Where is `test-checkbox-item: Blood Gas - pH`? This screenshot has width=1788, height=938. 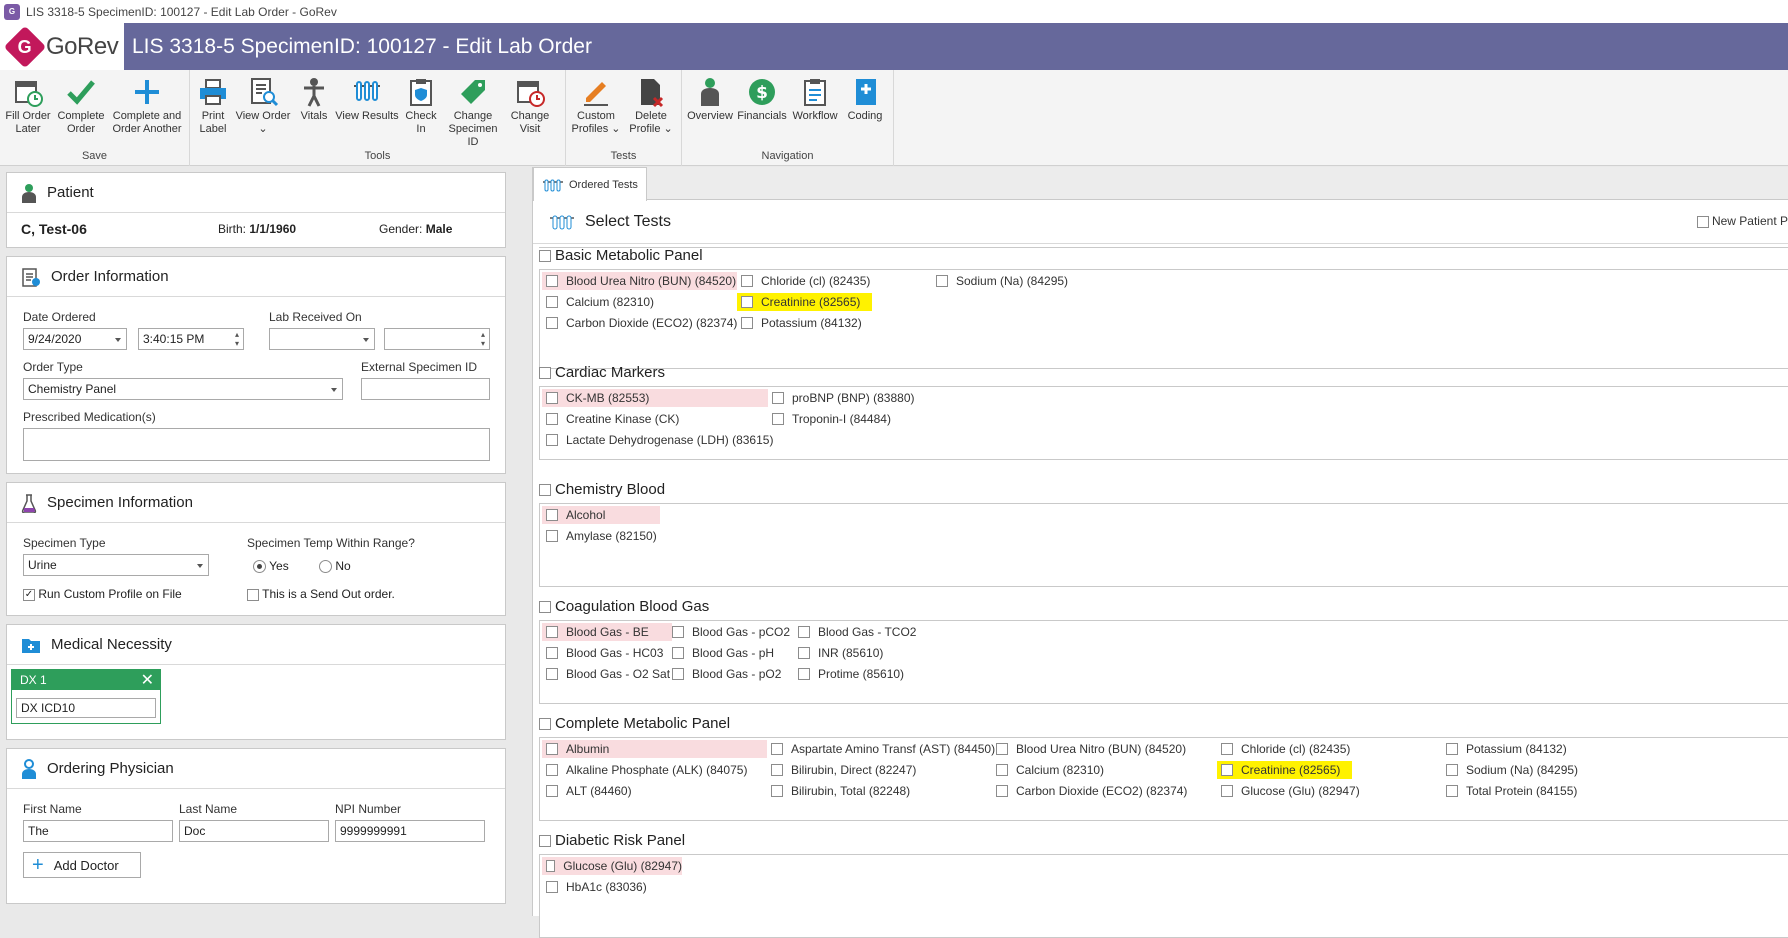
test-checkbox-item: Blood Gas - pH is located at coordinates (721, 653).